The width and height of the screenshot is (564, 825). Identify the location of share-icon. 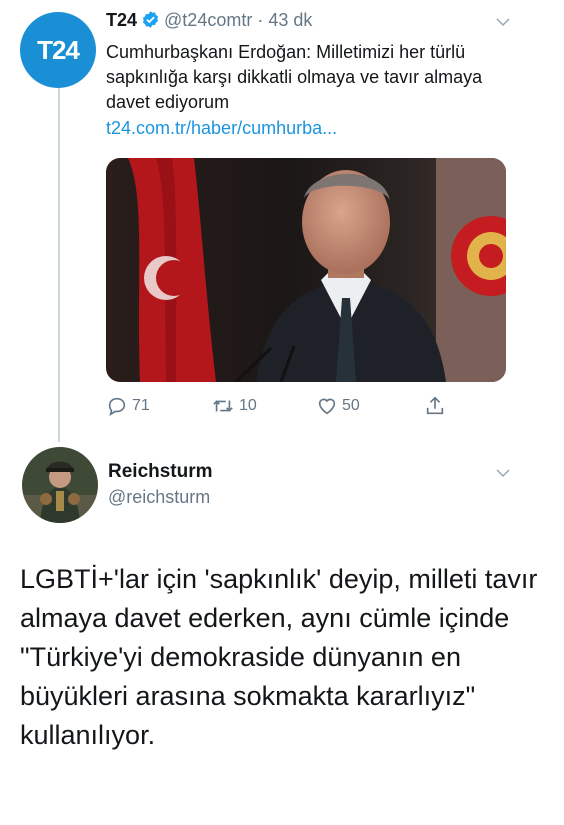
(435, 405).